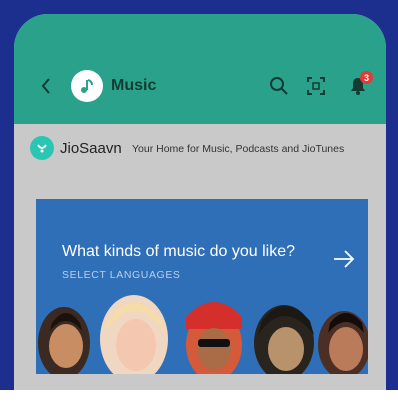 Image resolution: width=398 pixels, height=404 pixels. Describe the element at coordinates (199, 397) in the screenshot. I see `bottom-strip` at that location.